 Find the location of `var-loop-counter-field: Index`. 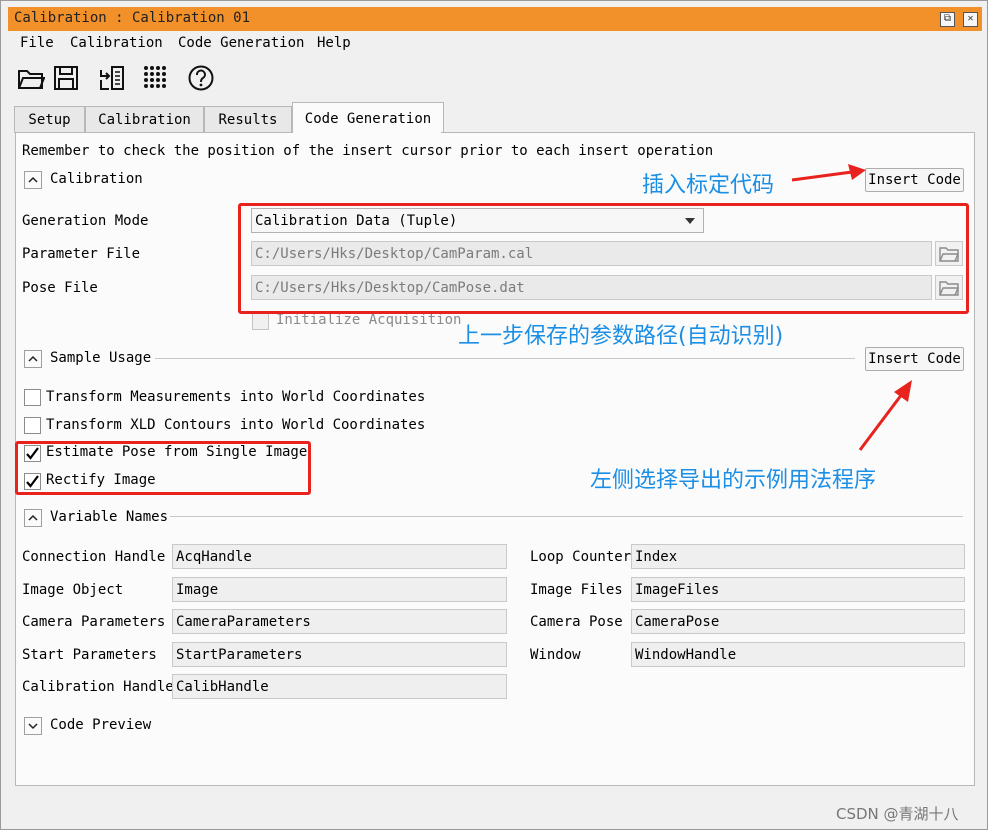

var-loop-counter-field: Index is located at coordinates (798, 556).